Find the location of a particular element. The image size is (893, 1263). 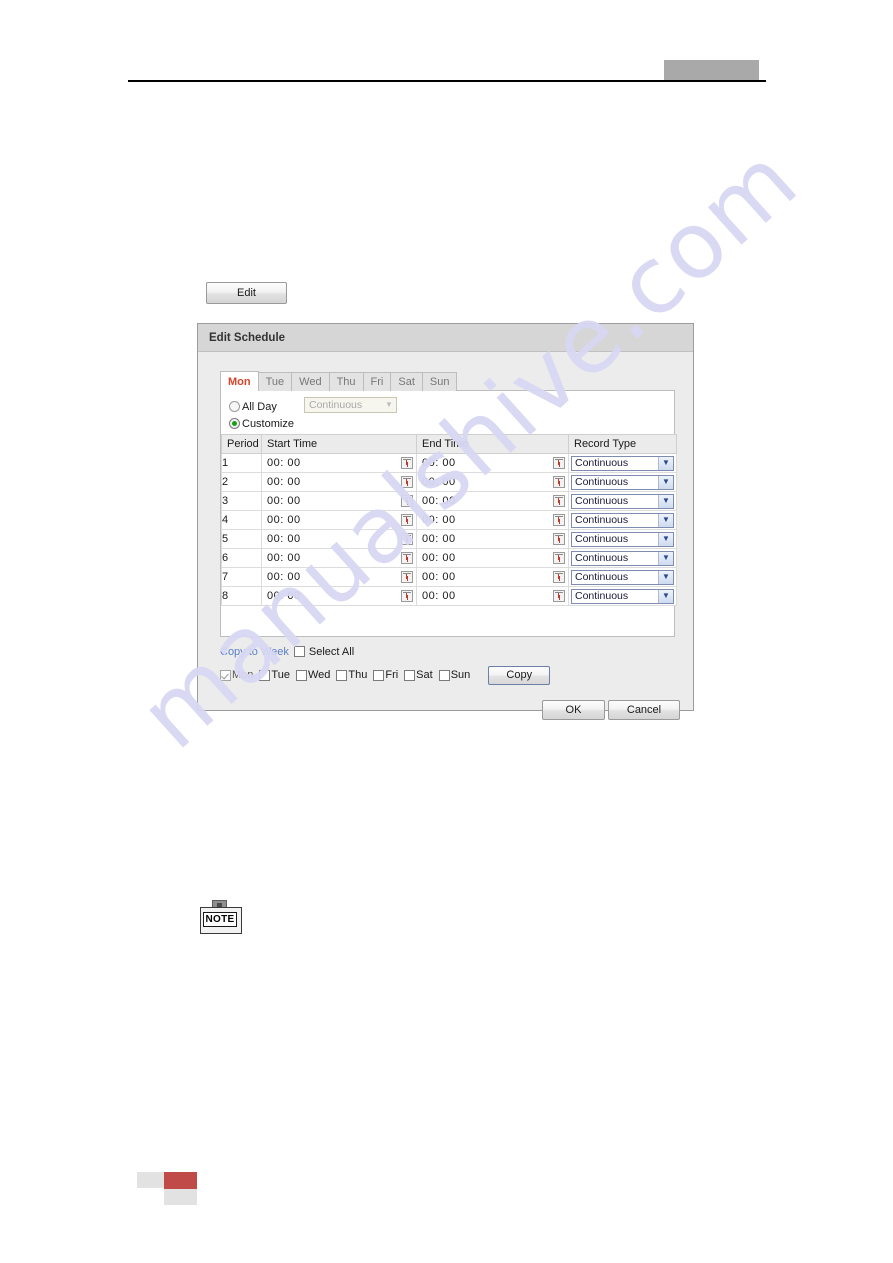

tab-mon: Mon is located at coordinates (239, 381).